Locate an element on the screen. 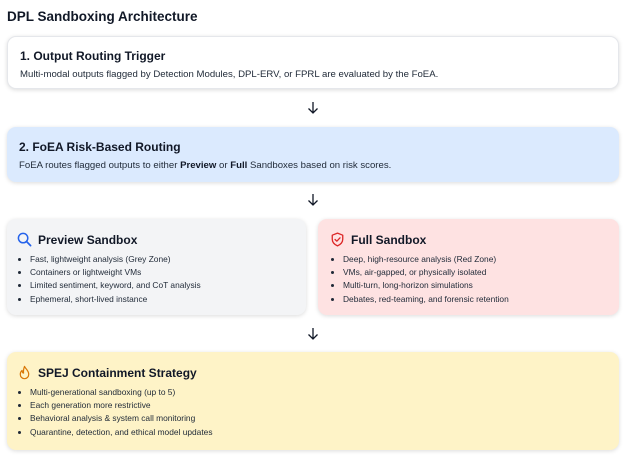 This screenshot has width=631, height=457. list-item: Each generation more restrictive is located at coordinates (319, 405).